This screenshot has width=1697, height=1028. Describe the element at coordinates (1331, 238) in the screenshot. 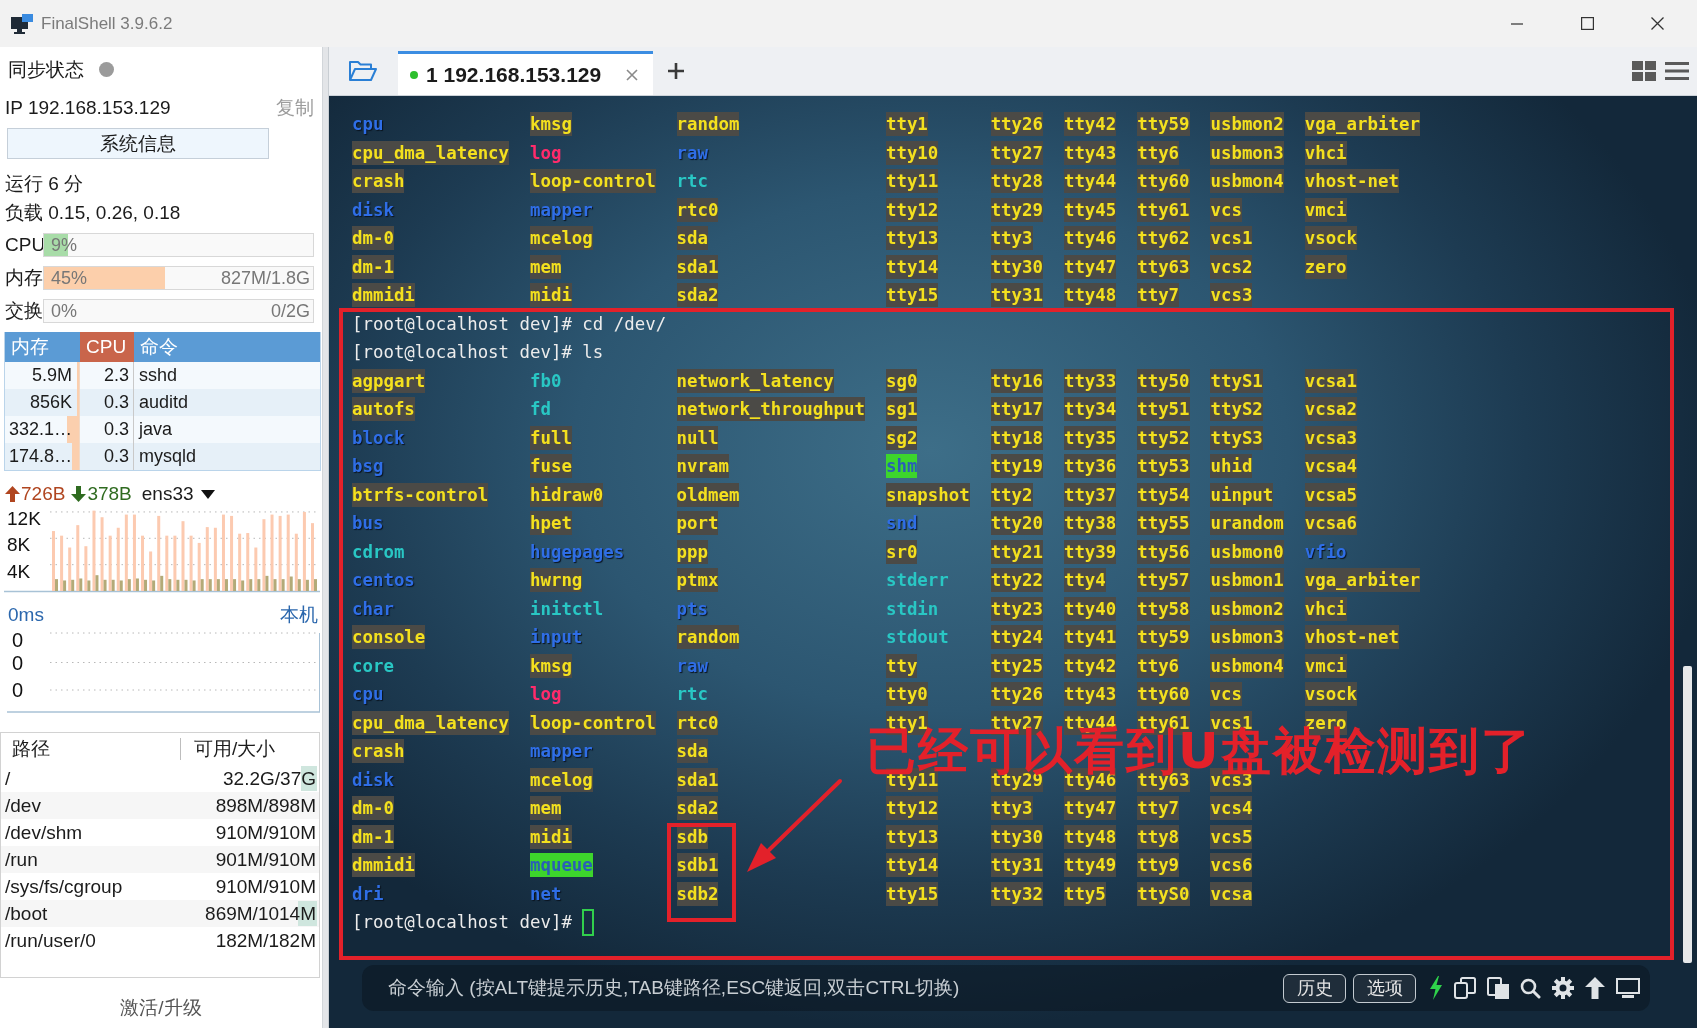

I see `file-name: vsock` at that location.